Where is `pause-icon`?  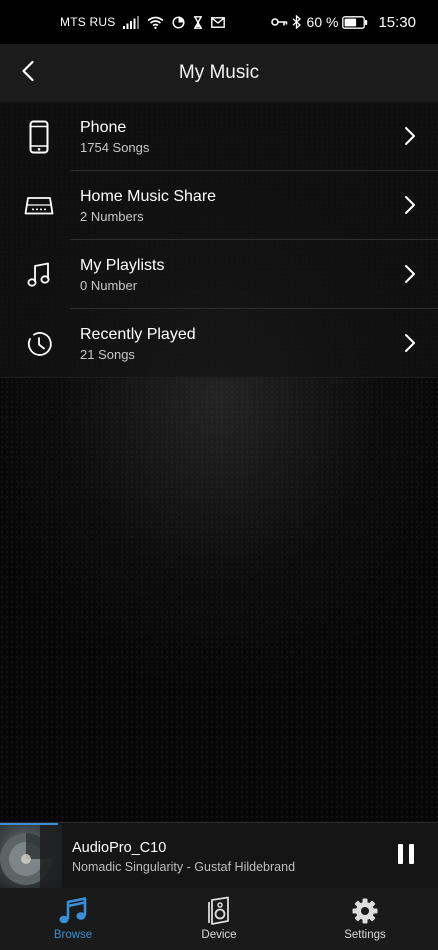
pause-icon is located at coordinates (406, 856).